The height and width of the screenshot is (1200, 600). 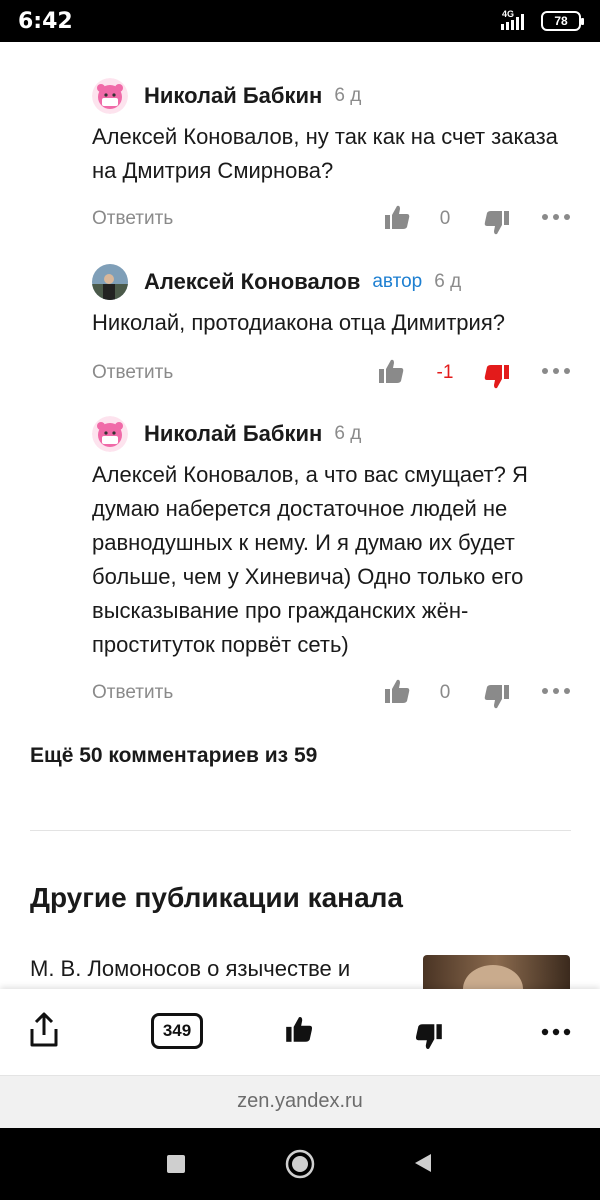 I want to click on signal-icon, so click(x=512, y=22).